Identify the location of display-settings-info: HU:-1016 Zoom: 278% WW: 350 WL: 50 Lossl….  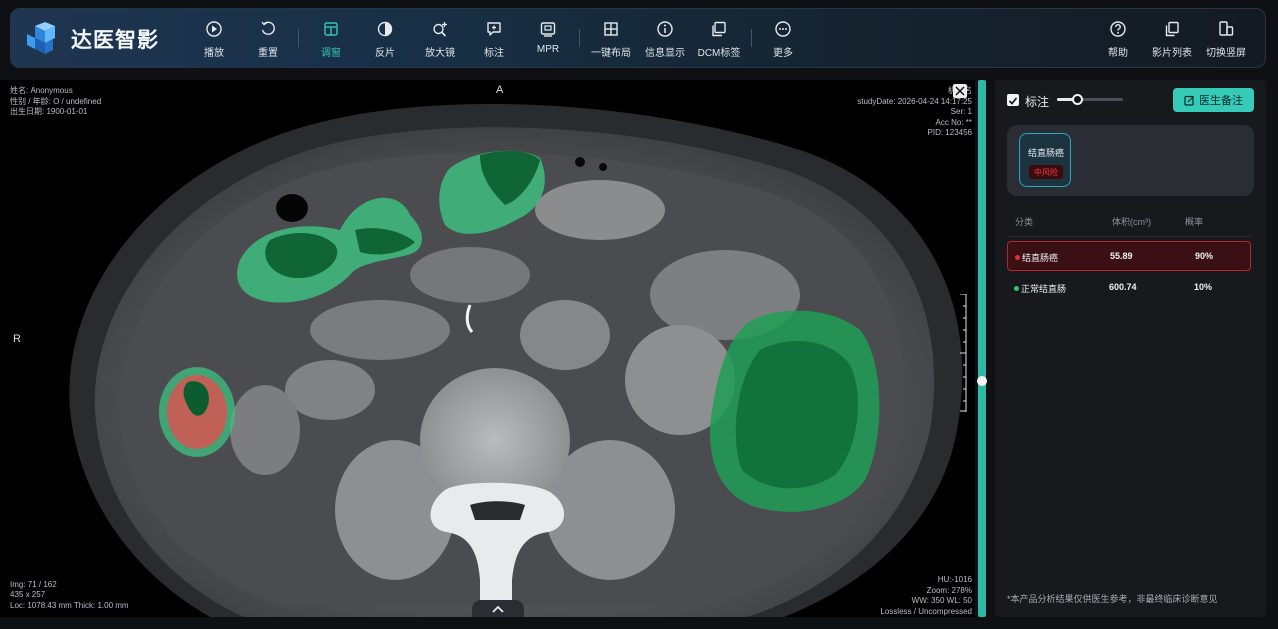
(892, 596).